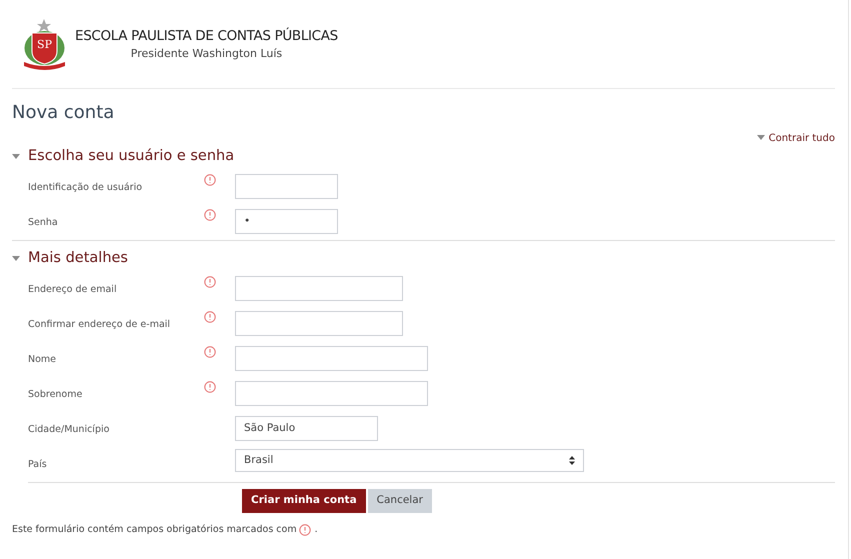 This screenshot has width=851, height=559. What do you see at coordinates (99, 324) in the screenshot?
I see `field-label: Confirmar endereço de e-mail` at bounding box center [99, 324].